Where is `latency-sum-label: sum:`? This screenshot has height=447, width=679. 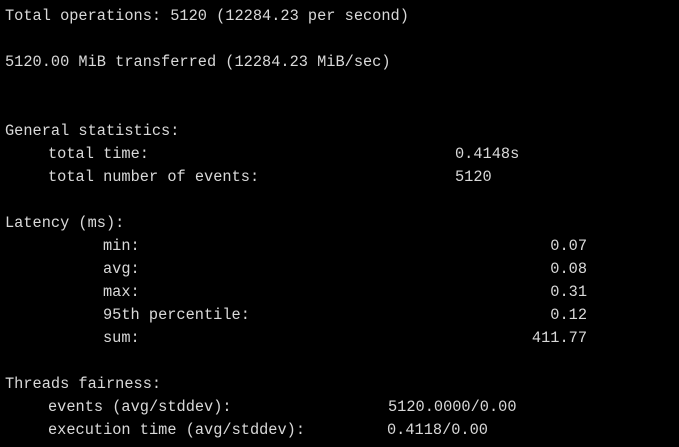 latency-sum-label: sum: is located at coordinates (121, 338).